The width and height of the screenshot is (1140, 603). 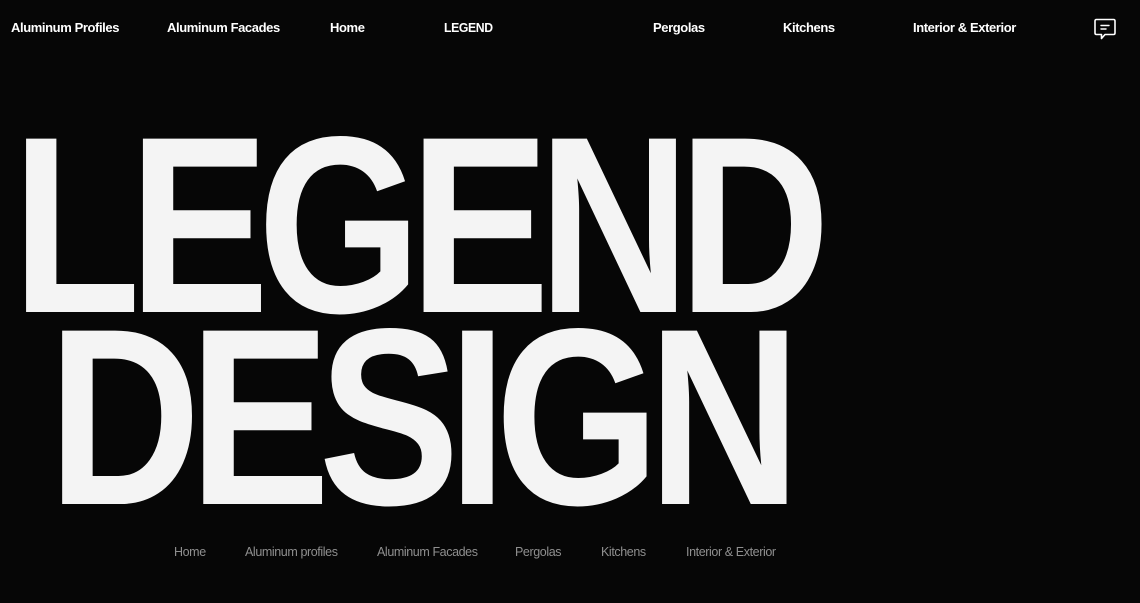 I want to click on footer-link-aluminum-facades: Aluminum Facades, so click(x=427, y=552).